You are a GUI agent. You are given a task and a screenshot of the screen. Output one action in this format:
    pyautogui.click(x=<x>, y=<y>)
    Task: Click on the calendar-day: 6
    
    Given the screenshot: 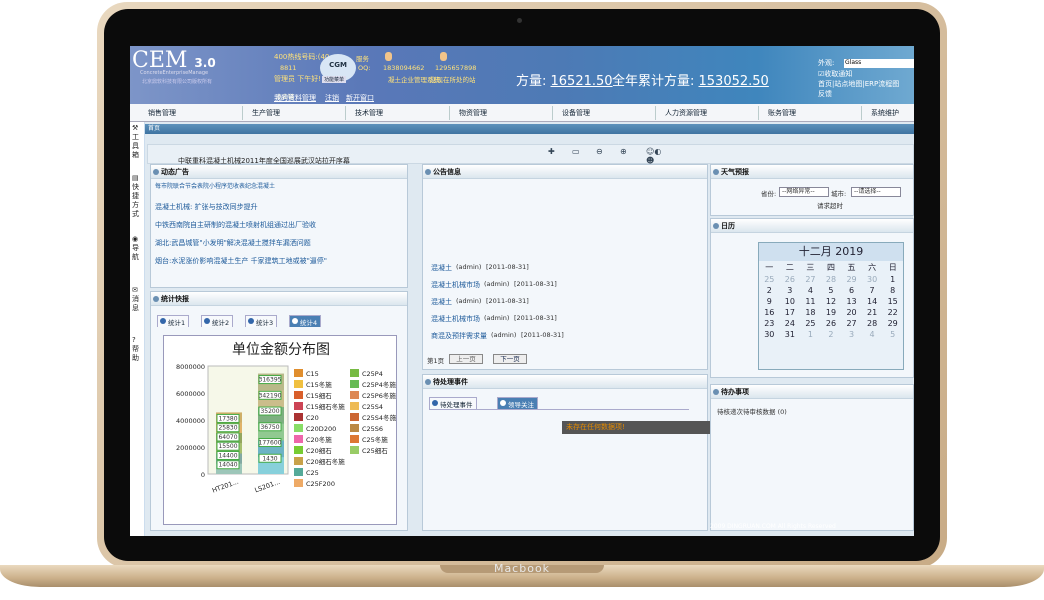 What is the action you would take?
    pyautogui.click(x=851, y=290)
    